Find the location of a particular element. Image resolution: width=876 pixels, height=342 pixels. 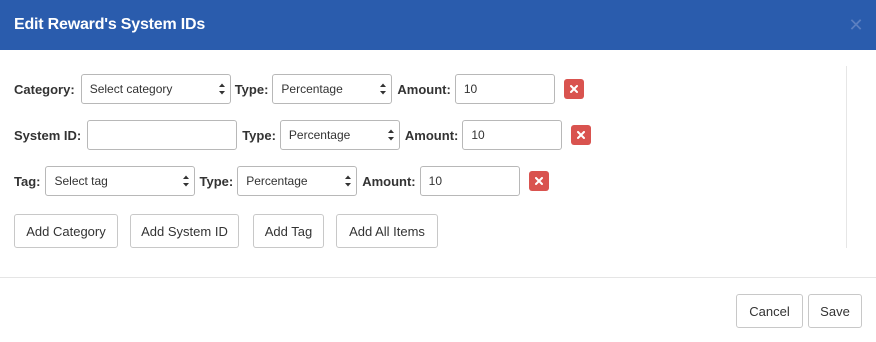

cancel-button: Cancel is located at coordinates (769, 311).